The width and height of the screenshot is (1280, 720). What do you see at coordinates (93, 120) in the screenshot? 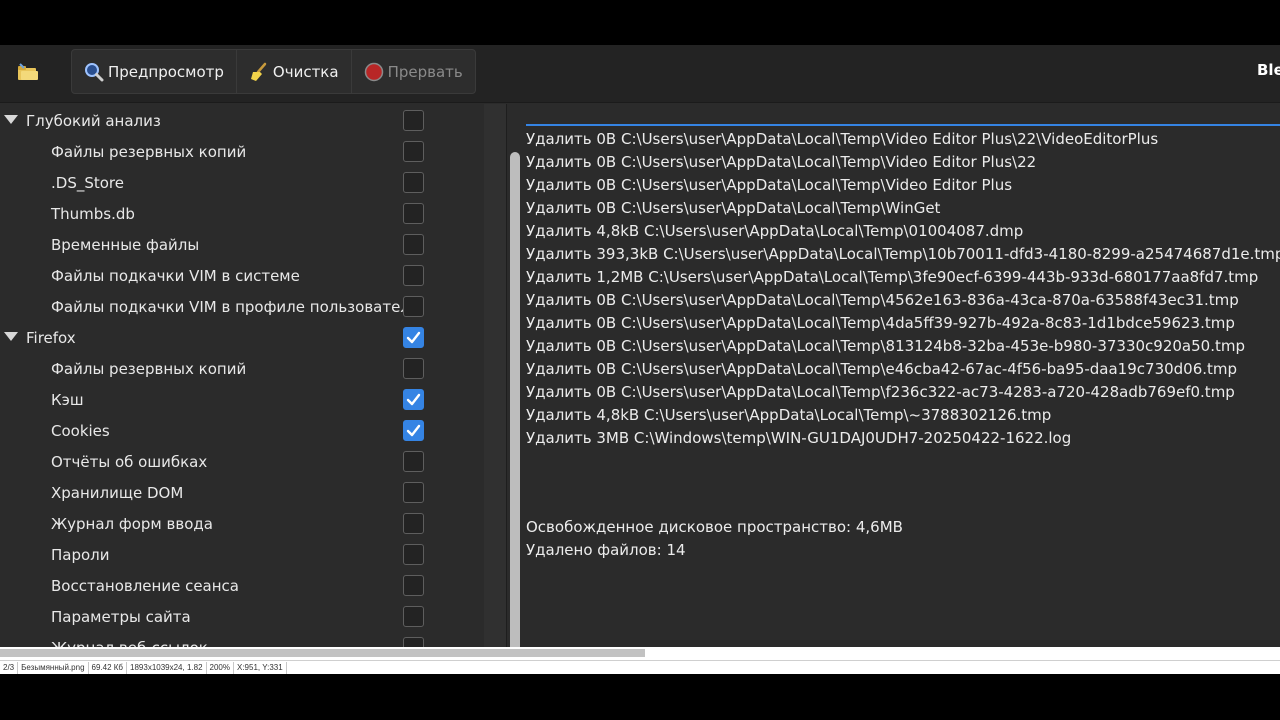
I see `tree-row-label: Глубокий анализ` at bounding box center [93, 120].